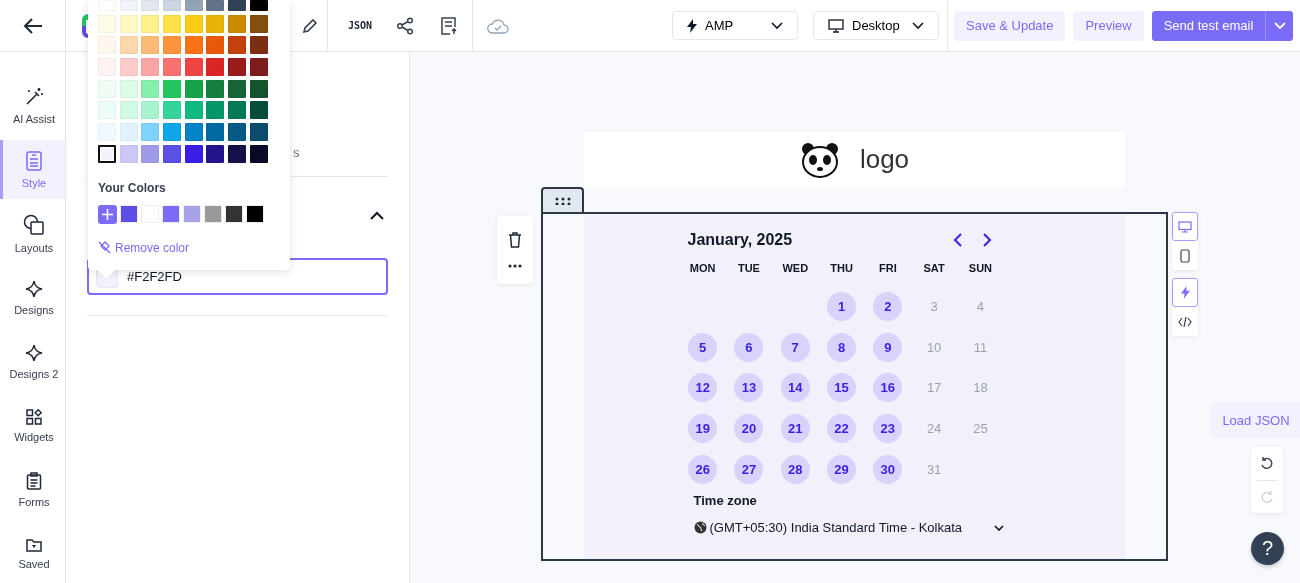 The width and height of the screenshot is (1300, 583). I want to click on undo-icon, so click(1267, 463).